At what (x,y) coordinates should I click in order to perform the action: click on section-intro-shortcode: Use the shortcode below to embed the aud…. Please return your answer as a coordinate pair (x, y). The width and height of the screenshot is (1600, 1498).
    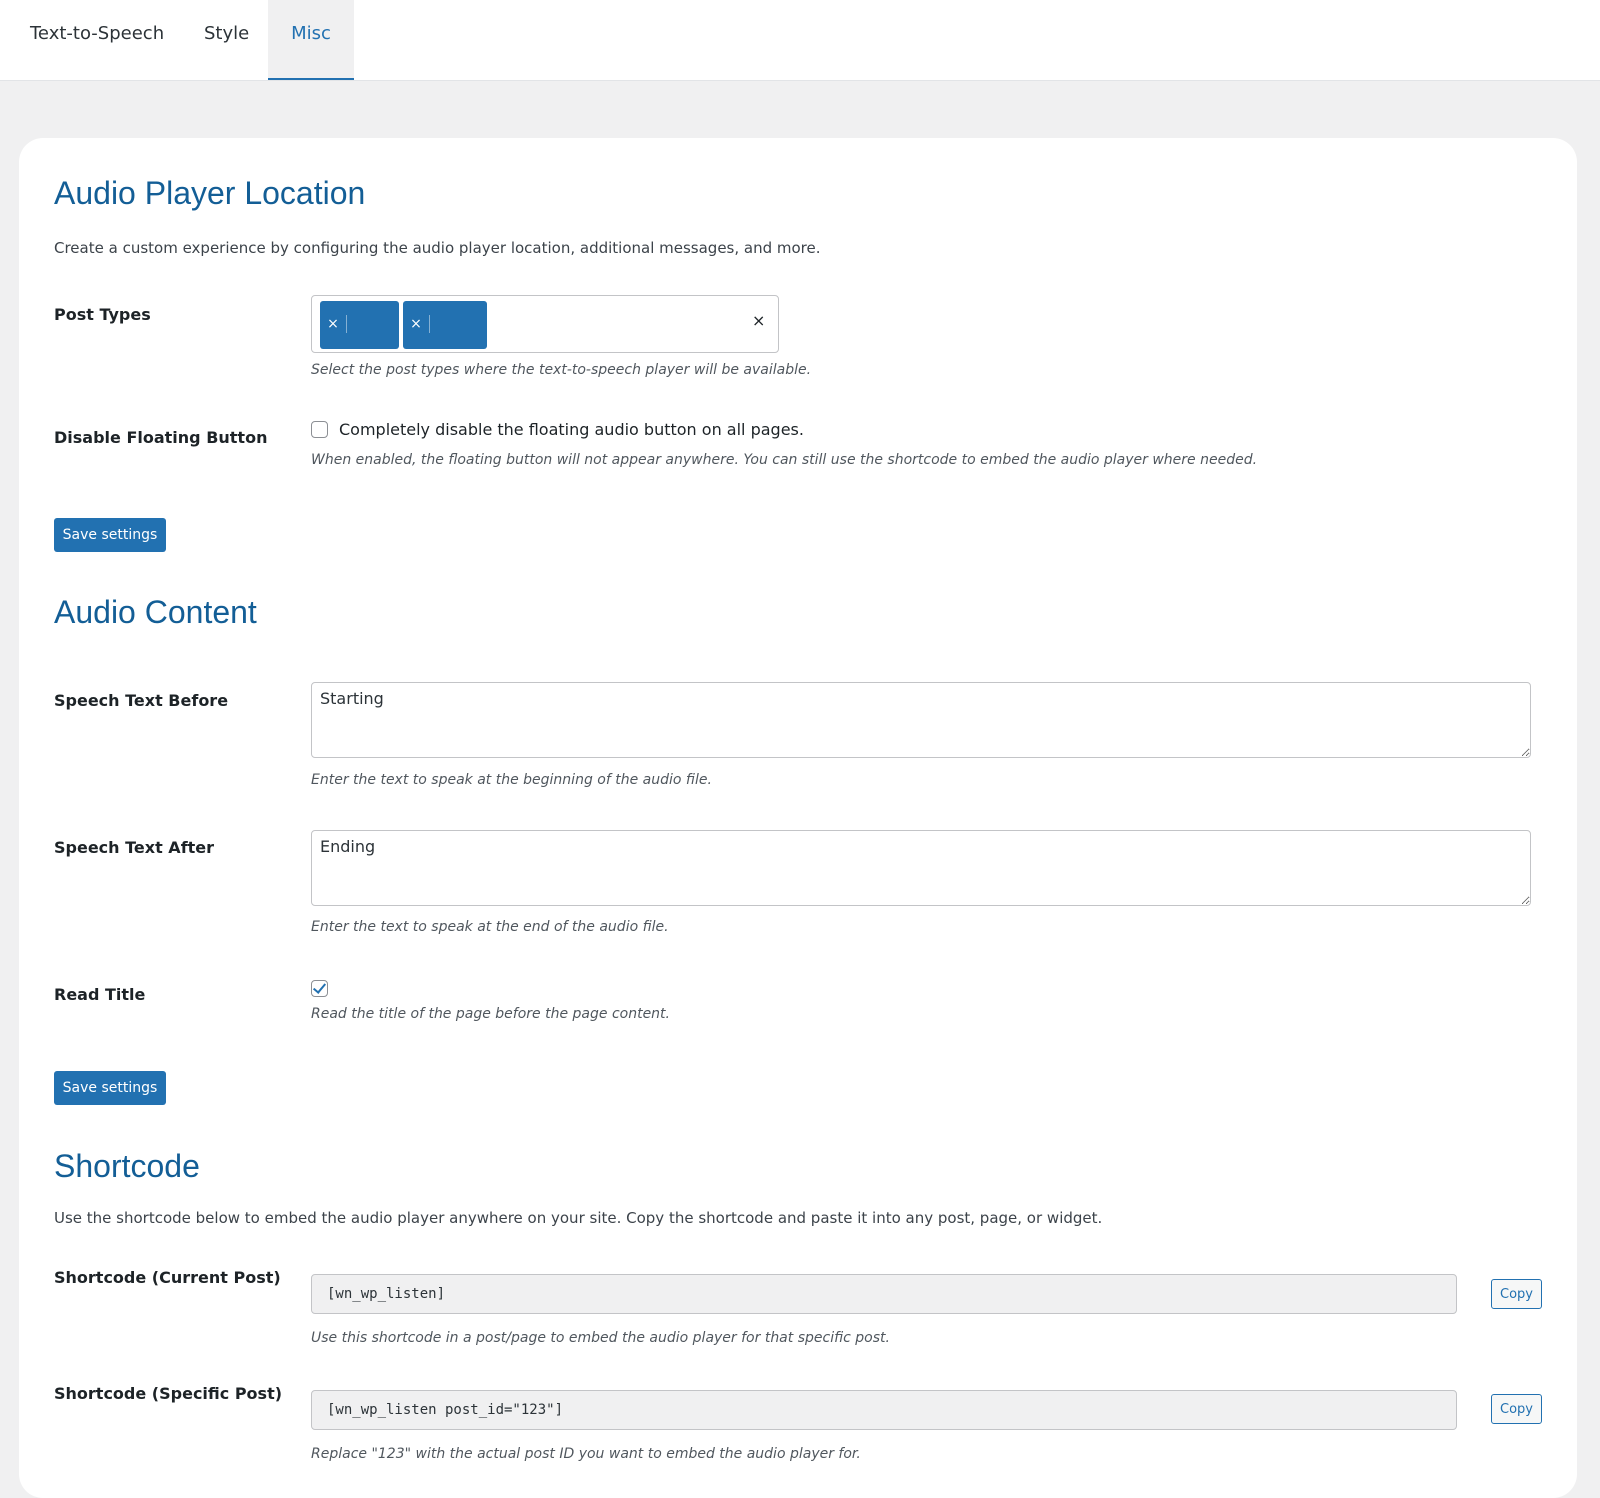
    Looking at the image, I should click on (578, 1218).